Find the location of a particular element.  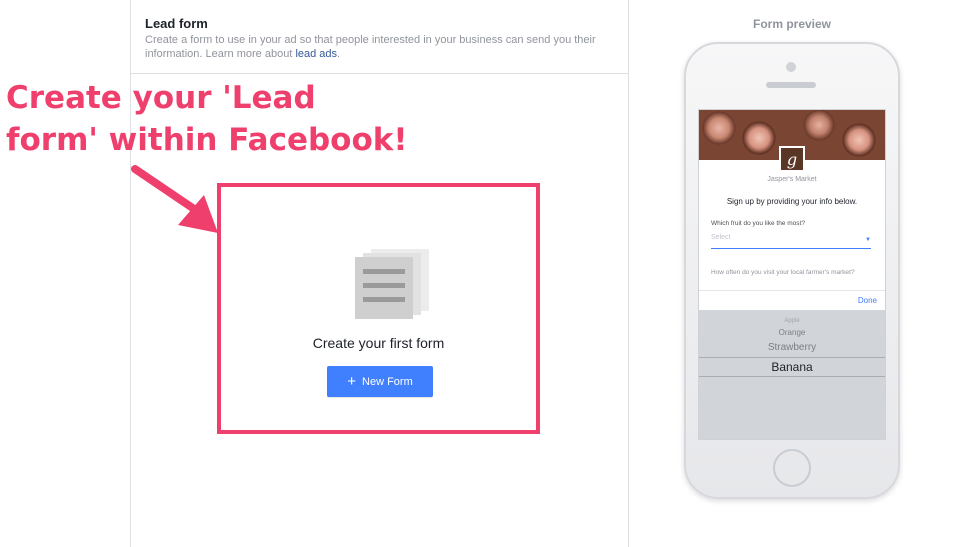

annotation-arrow-icon is located at coordinates (174, 199).